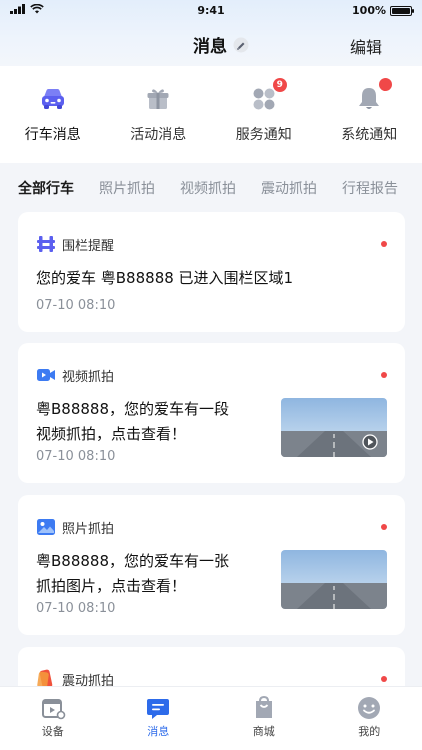  I want to click on photo-thumbnail, so click(334, 579).